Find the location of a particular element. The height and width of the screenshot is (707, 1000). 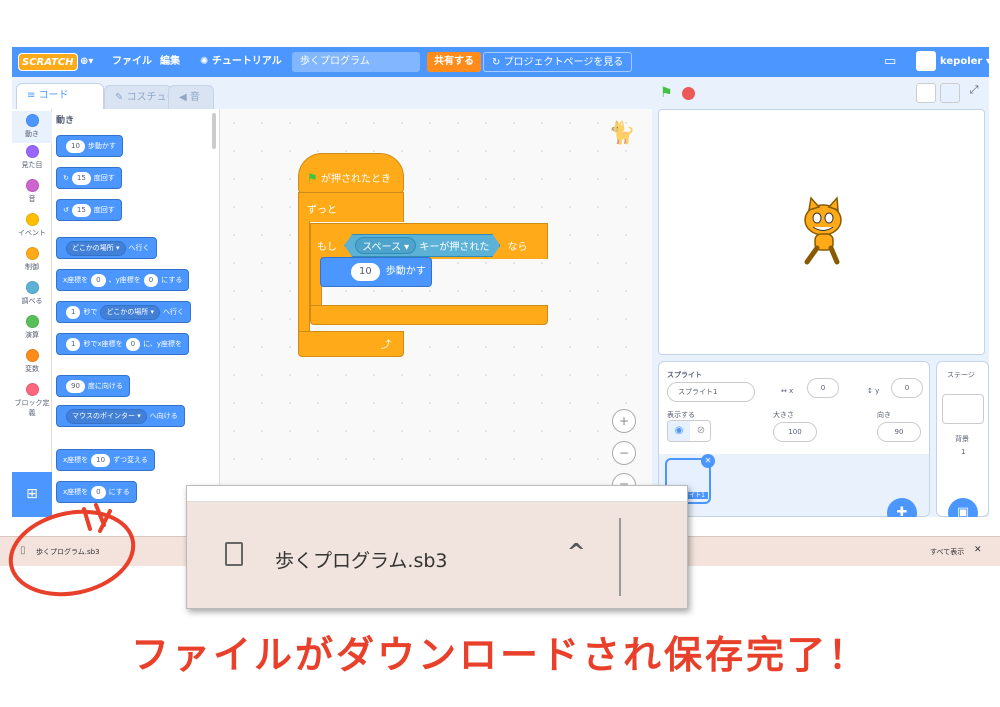

show-label: 表示する is located at coordinates (681, 415).